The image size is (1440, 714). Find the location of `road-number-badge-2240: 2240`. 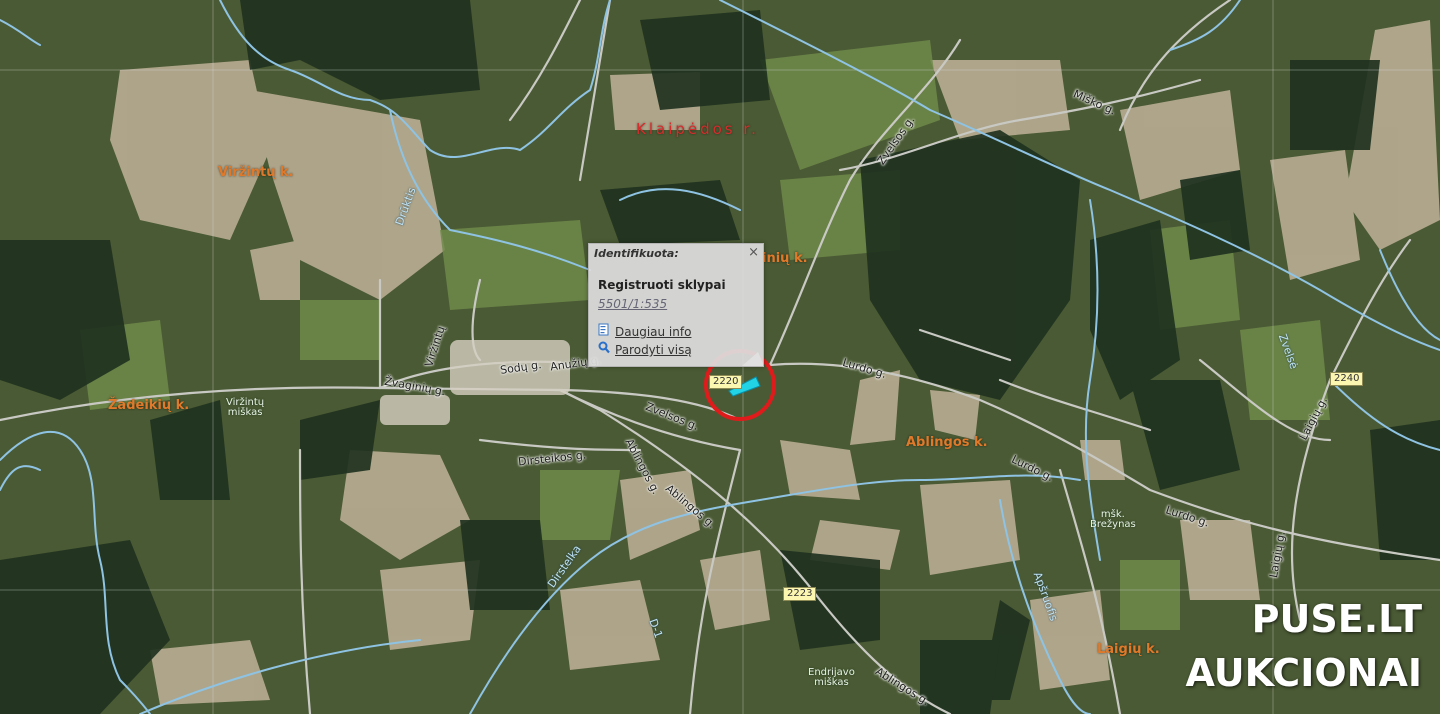

road-number-badge-2240: 2240 is located at coordinates (1347, 379).